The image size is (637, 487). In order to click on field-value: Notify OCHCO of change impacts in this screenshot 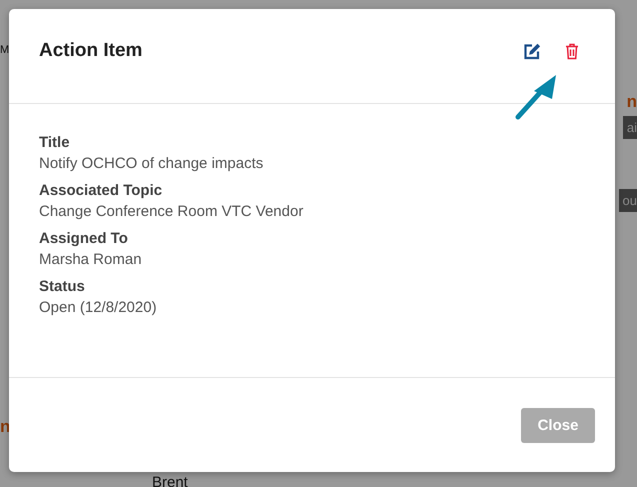, I will do `click(151, 163)`.